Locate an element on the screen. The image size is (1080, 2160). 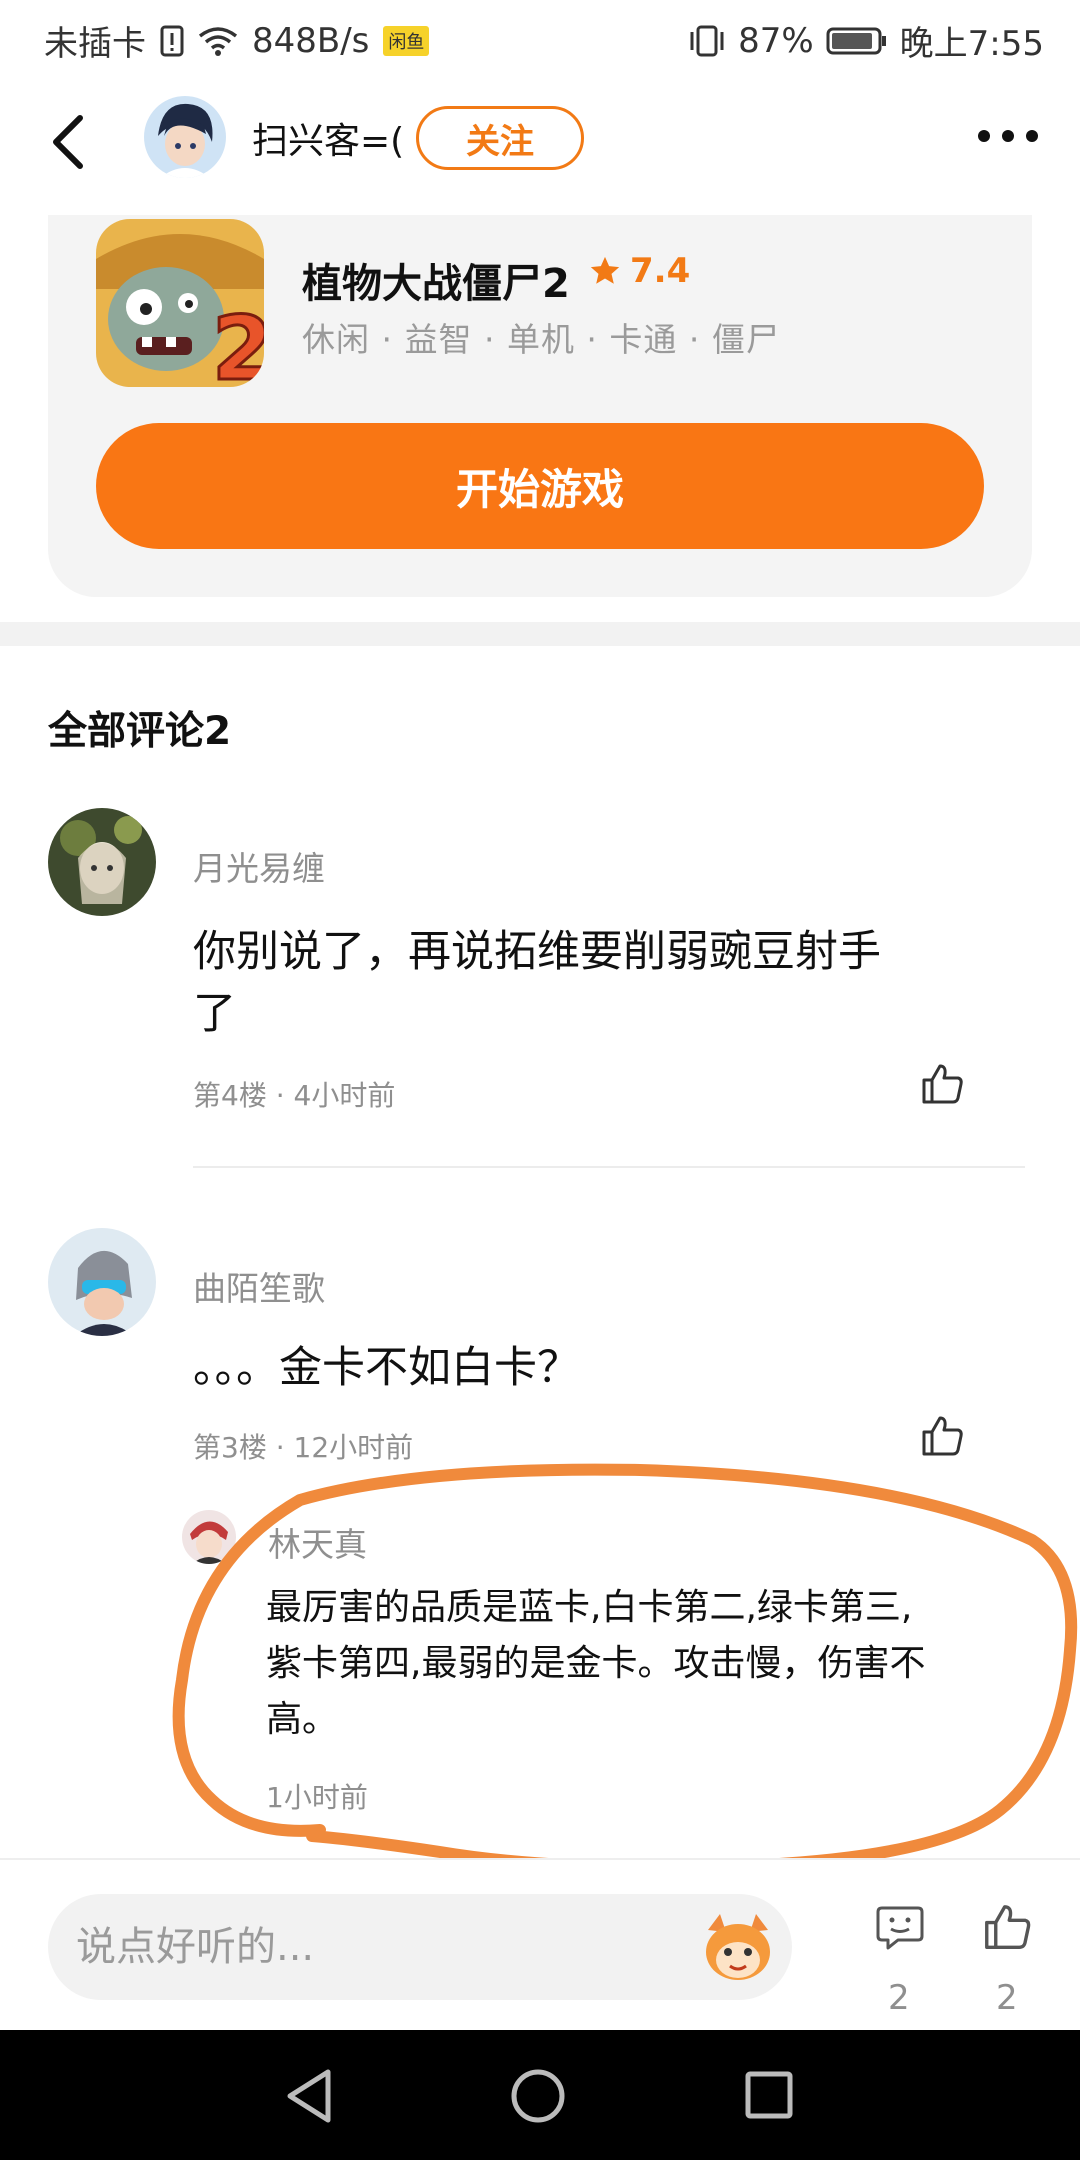
clock: 晚上7:55 is located at coordinates (971, 44).